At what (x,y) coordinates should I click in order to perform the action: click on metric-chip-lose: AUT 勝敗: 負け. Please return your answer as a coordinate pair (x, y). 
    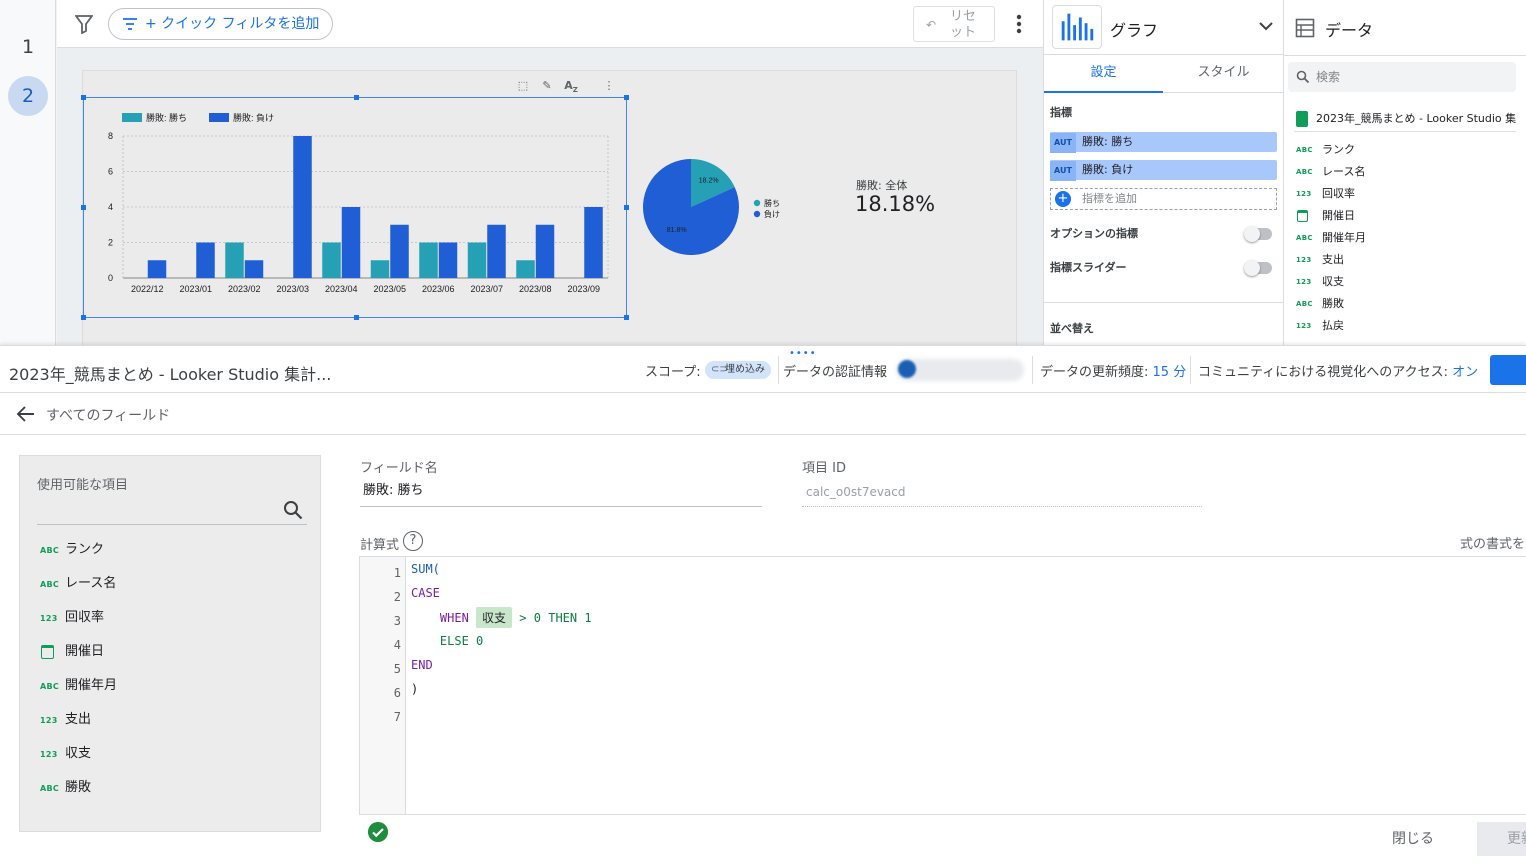
    Looking at the image, I should click on (1163, 170).